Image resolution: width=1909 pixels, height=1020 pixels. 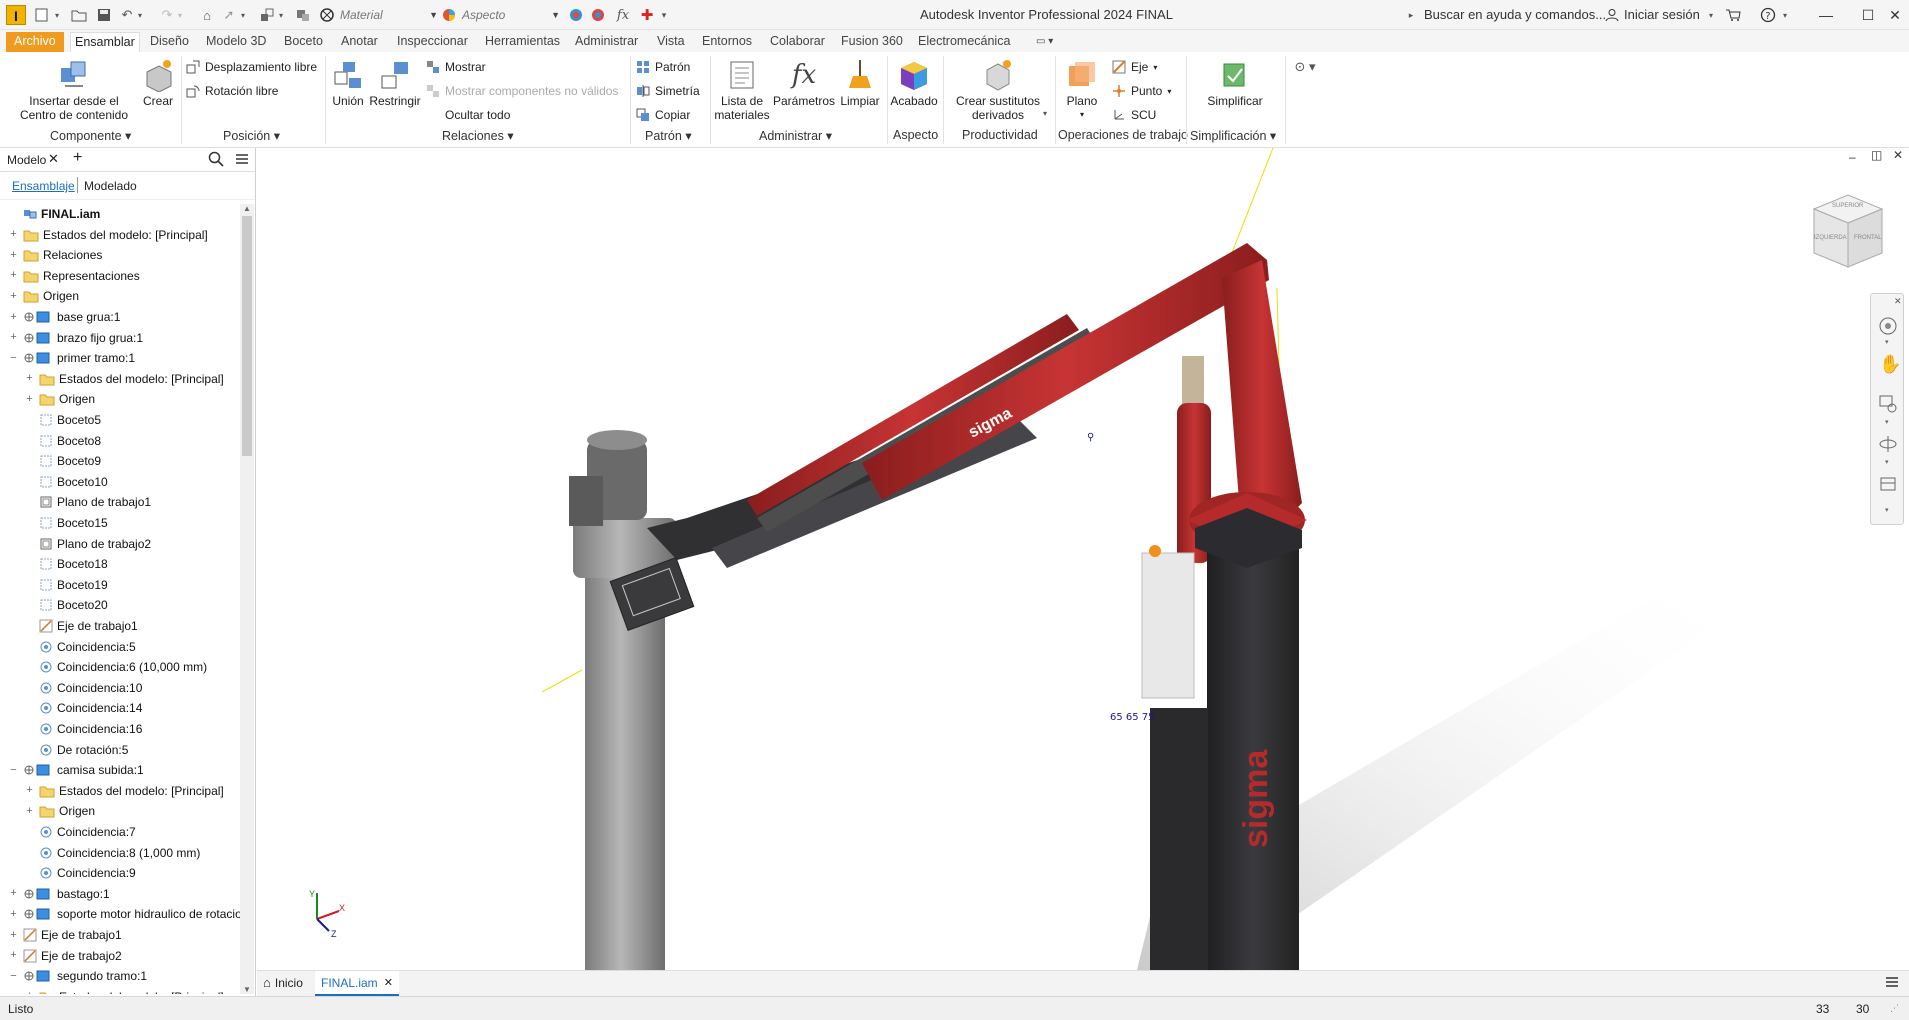 What do you see at coordinates (1768, 15) in the screenshot?
I see `help-icon: ?` at bounding box center [1768, 15].